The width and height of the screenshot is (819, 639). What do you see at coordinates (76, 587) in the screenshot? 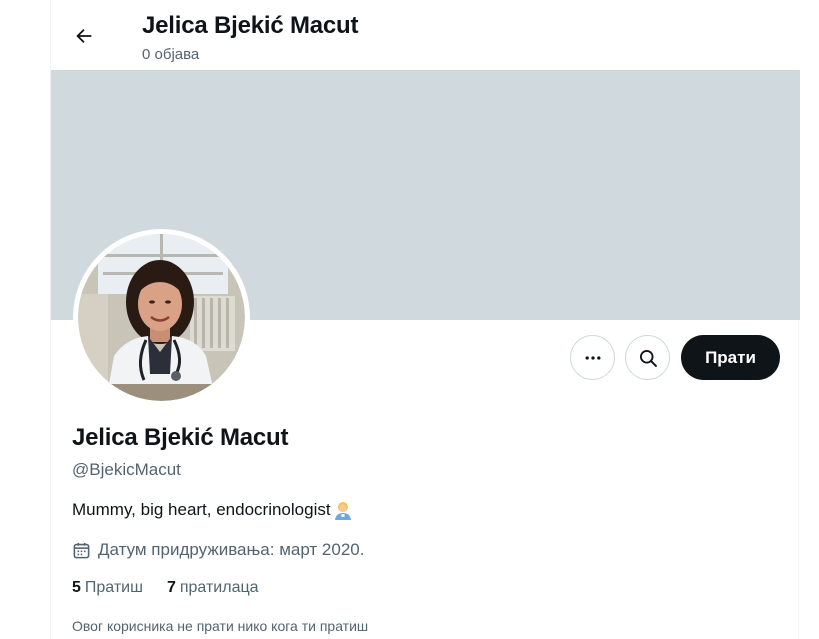
I see `following-count: 5` at bounding box center [76, 587].